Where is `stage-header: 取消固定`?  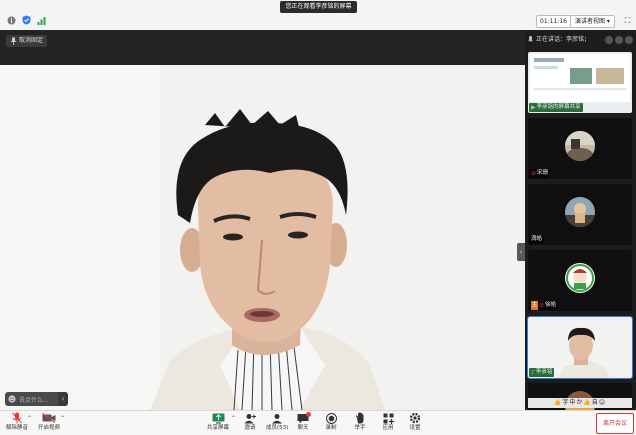
stage-header: 取消固定 is located at coordinates (262, 47).